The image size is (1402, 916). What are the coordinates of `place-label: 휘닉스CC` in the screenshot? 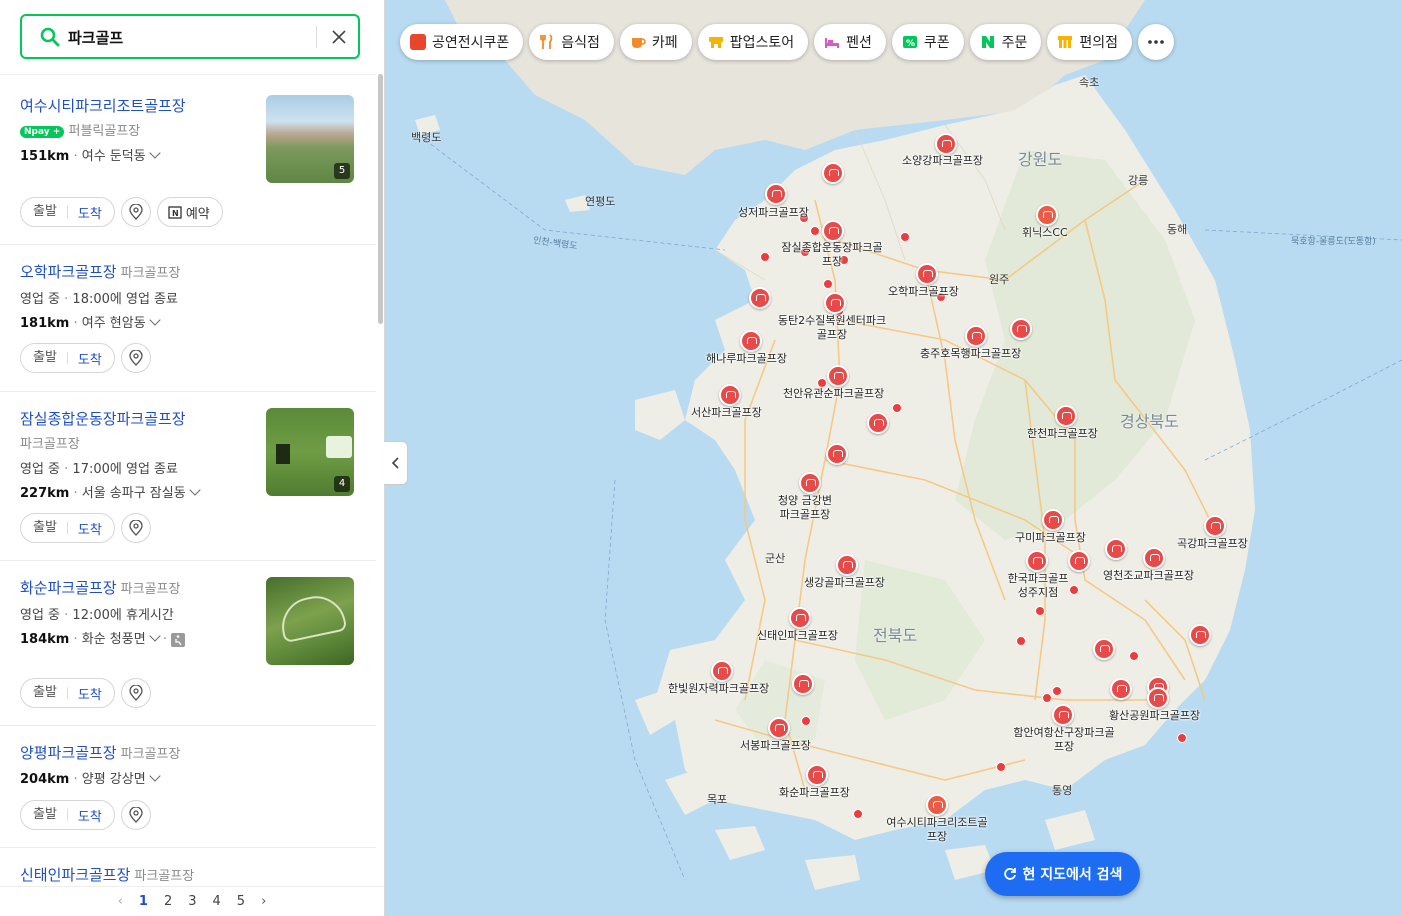 It's located at (1045, 233).